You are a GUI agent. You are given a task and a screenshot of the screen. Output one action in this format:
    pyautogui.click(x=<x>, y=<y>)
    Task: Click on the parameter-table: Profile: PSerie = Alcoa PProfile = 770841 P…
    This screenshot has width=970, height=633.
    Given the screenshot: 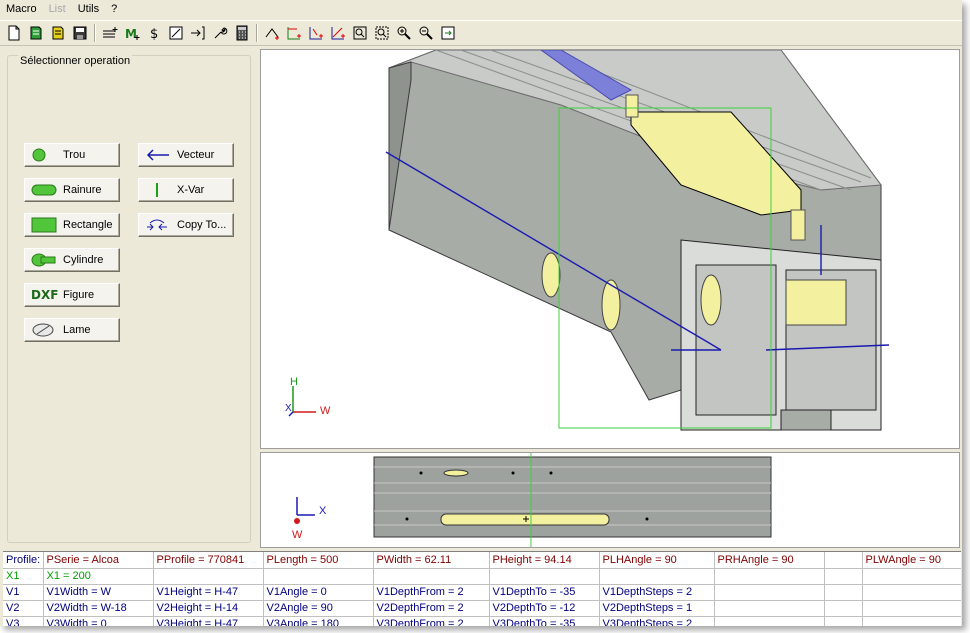 What is the action you would take?
    pyautogui.click(x=482, y=589)
    